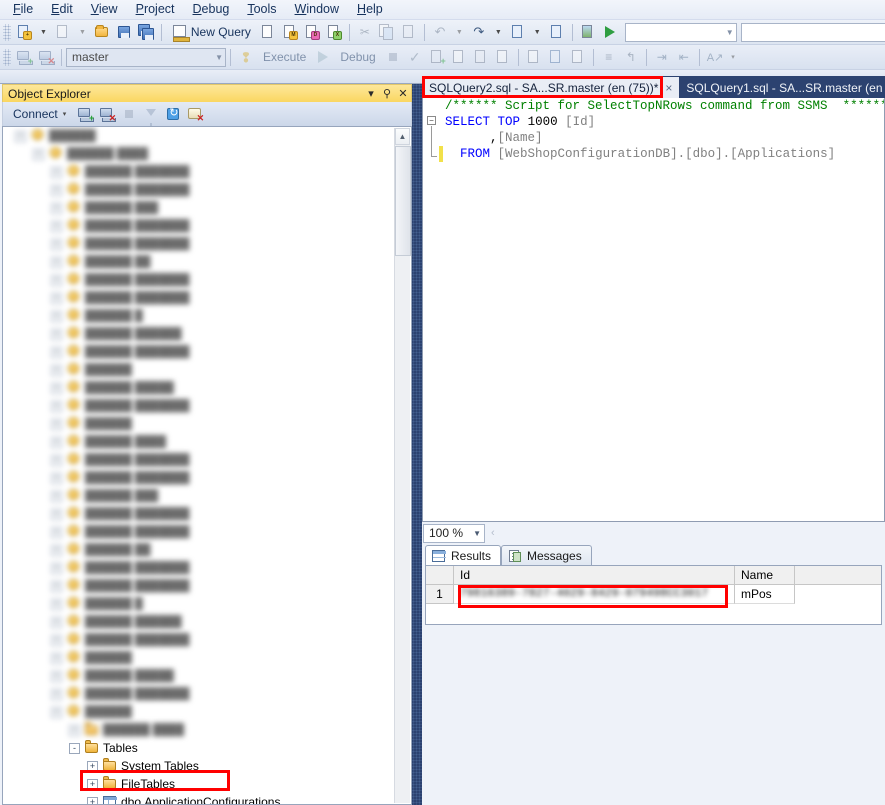  What do you see at coordinates (594, 594) in the screenshot?
I see `cell-id: 79816389-7827-4029-8429-079498CC3017` at bounding box center [594, 594].